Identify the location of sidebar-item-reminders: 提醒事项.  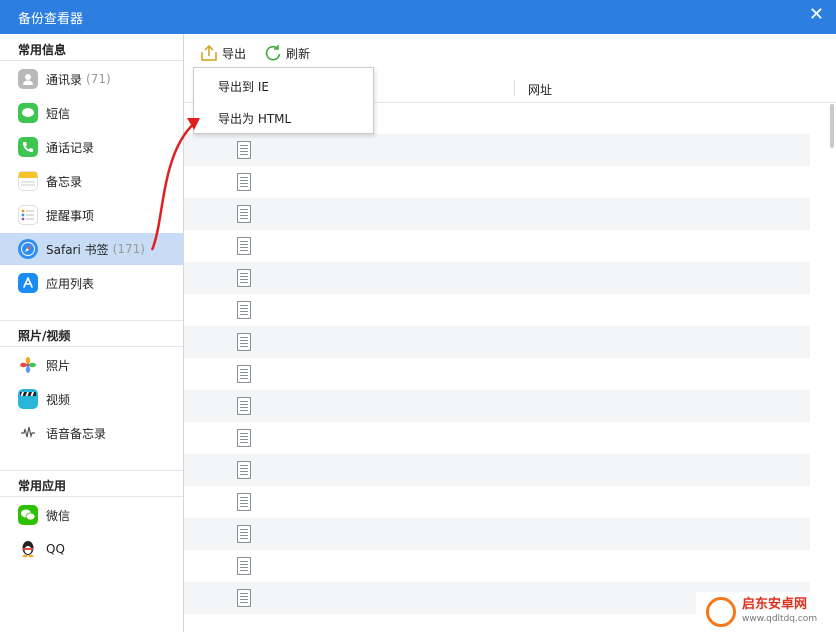
(91, 215).